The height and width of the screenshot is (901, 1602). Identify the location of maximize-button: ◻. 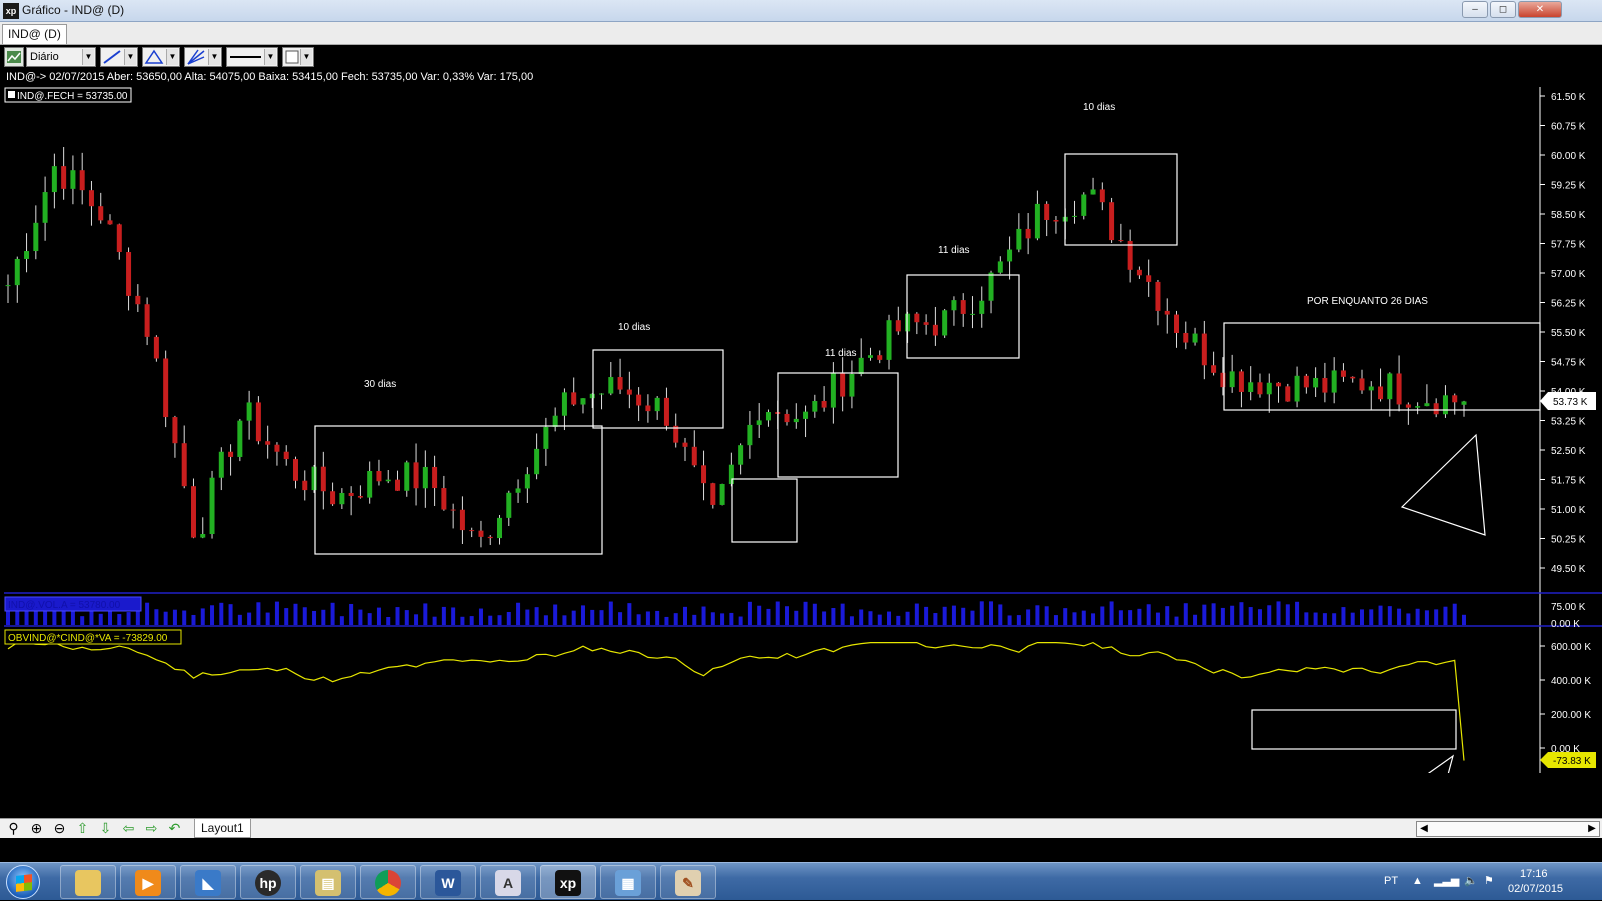
(1503, 9).